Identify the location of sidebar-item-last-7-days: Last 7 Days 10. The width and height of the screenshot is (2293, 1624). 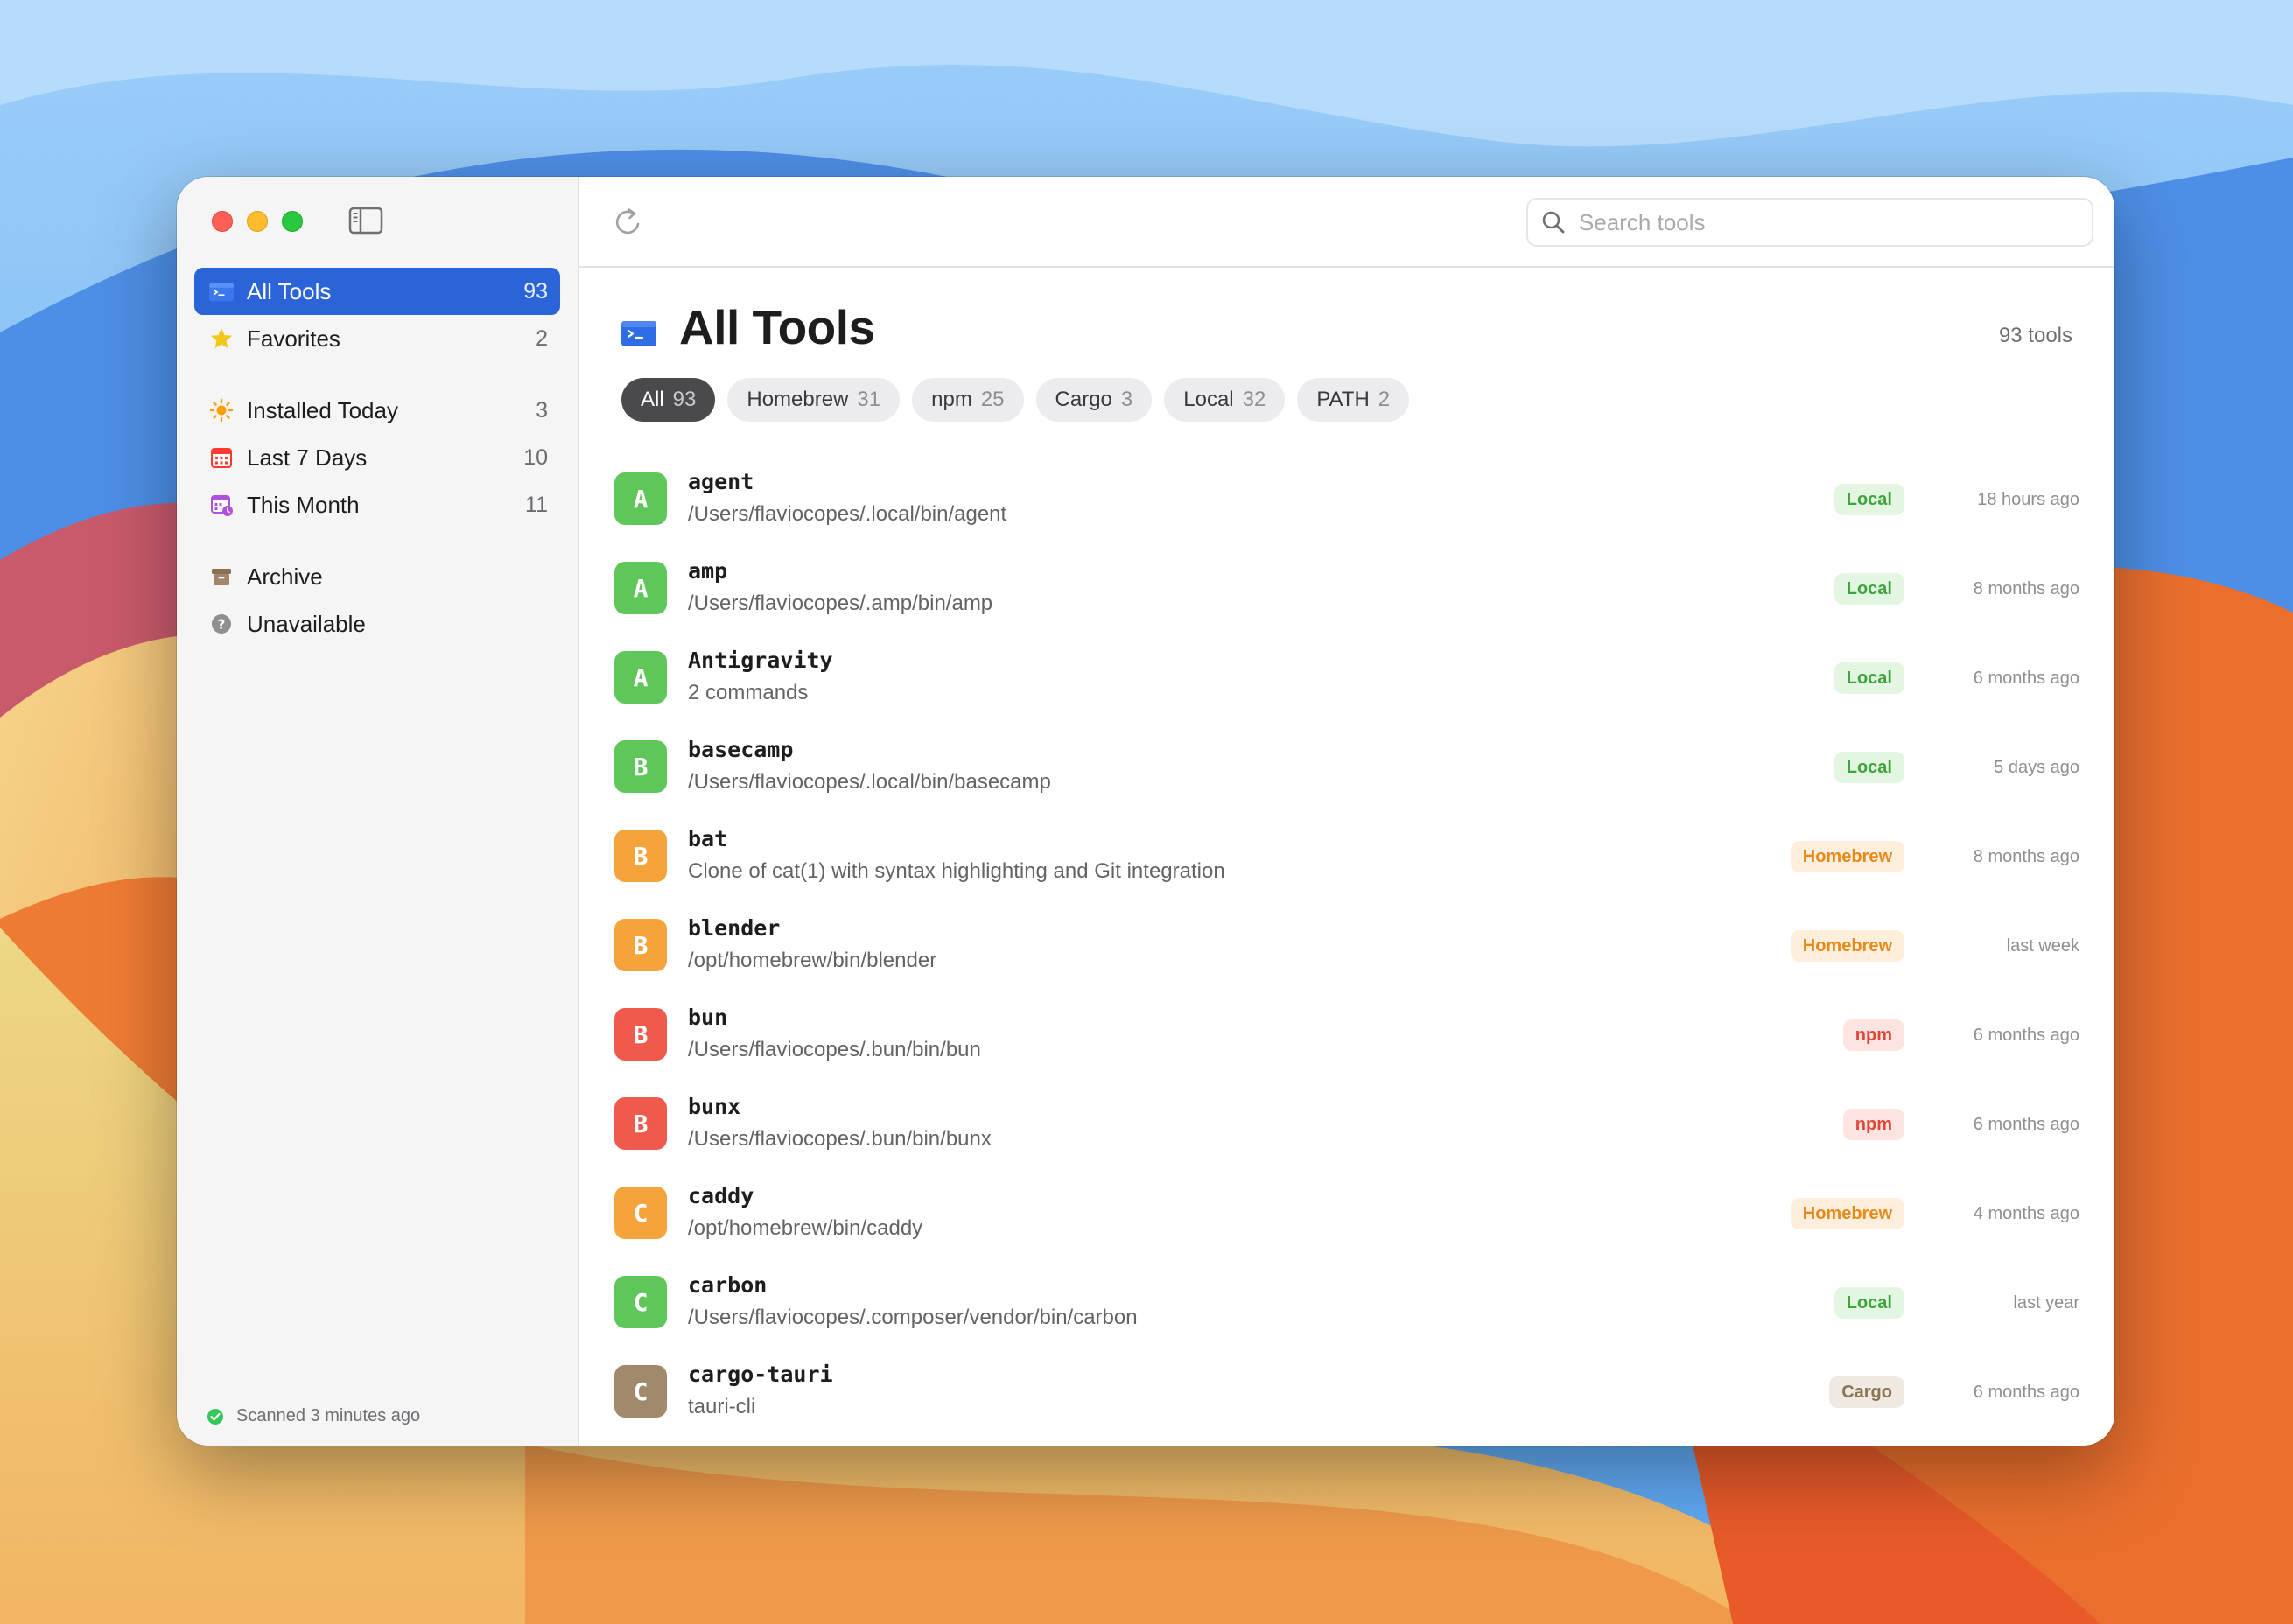
(377, 457).